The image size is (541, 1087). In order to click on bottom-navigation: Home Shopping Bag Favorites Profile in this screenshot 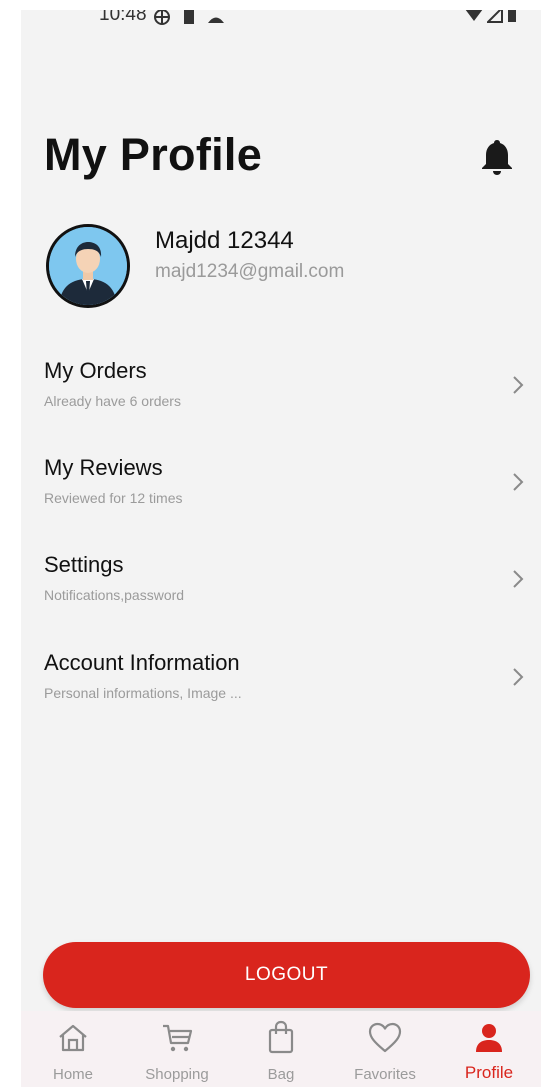, I will do `click(281, 1049)`.